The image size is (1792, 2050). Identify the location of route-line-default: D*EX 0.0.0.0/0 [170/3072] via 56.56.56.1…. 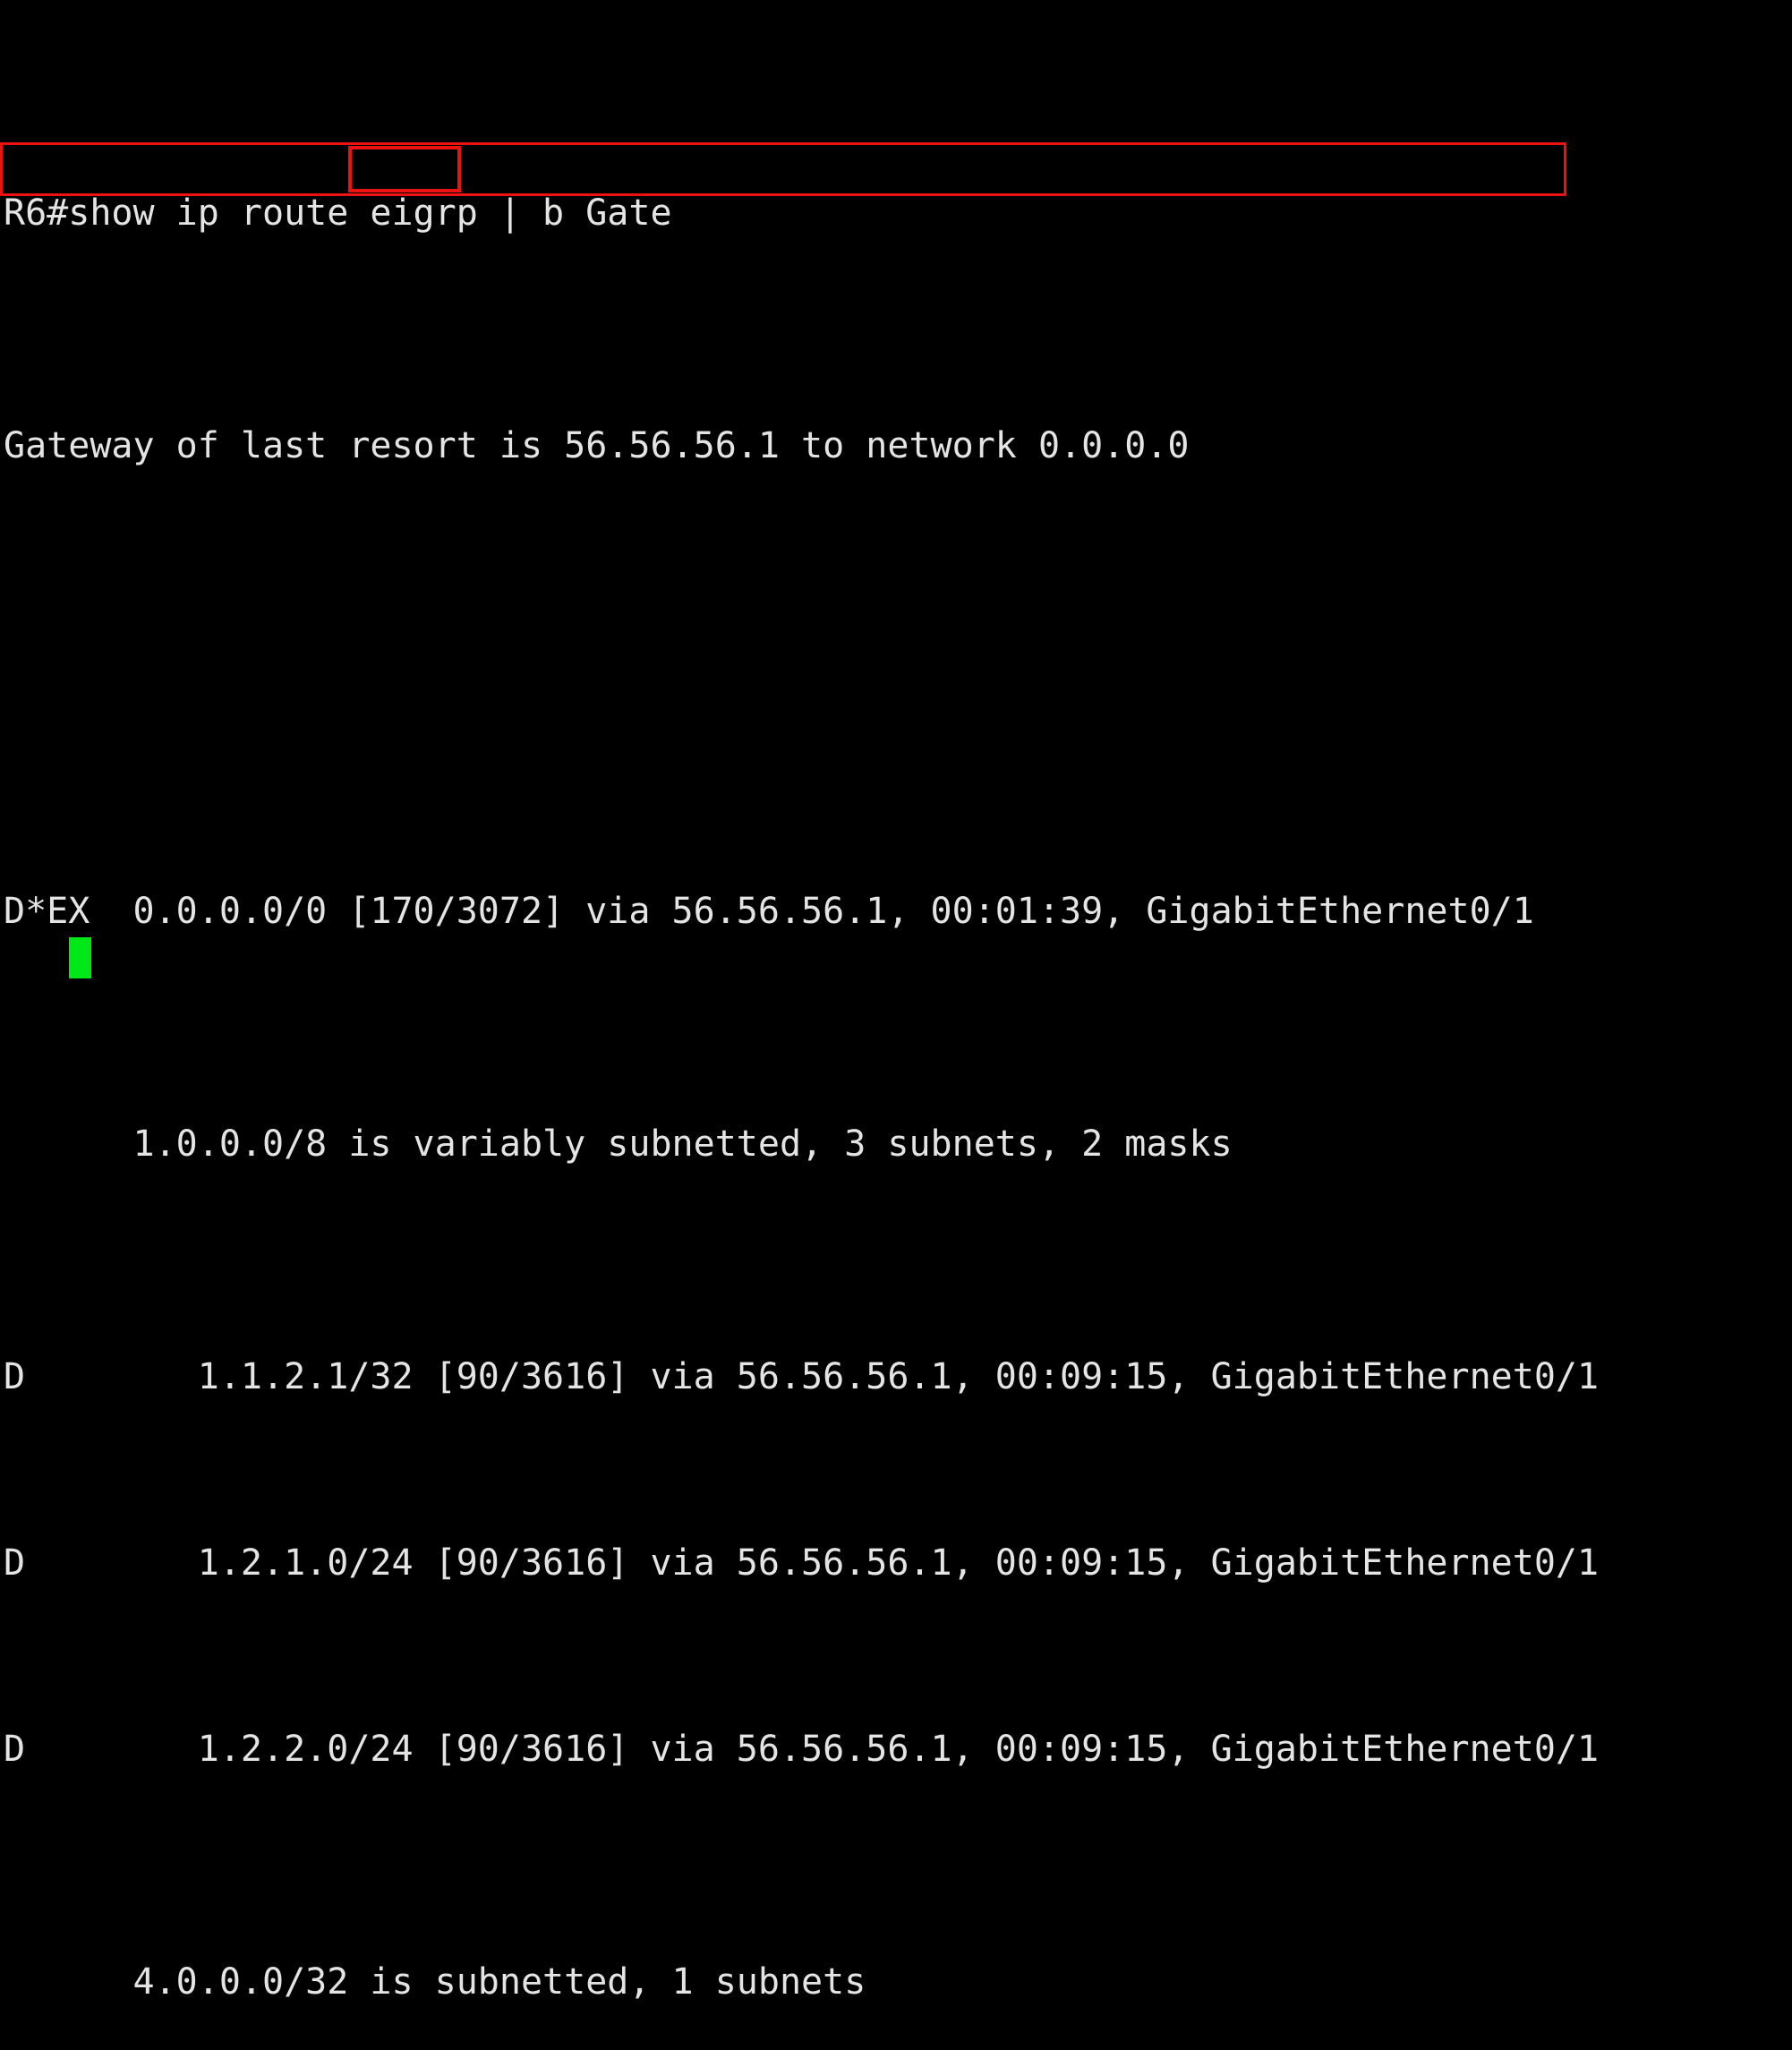
(769, 912).